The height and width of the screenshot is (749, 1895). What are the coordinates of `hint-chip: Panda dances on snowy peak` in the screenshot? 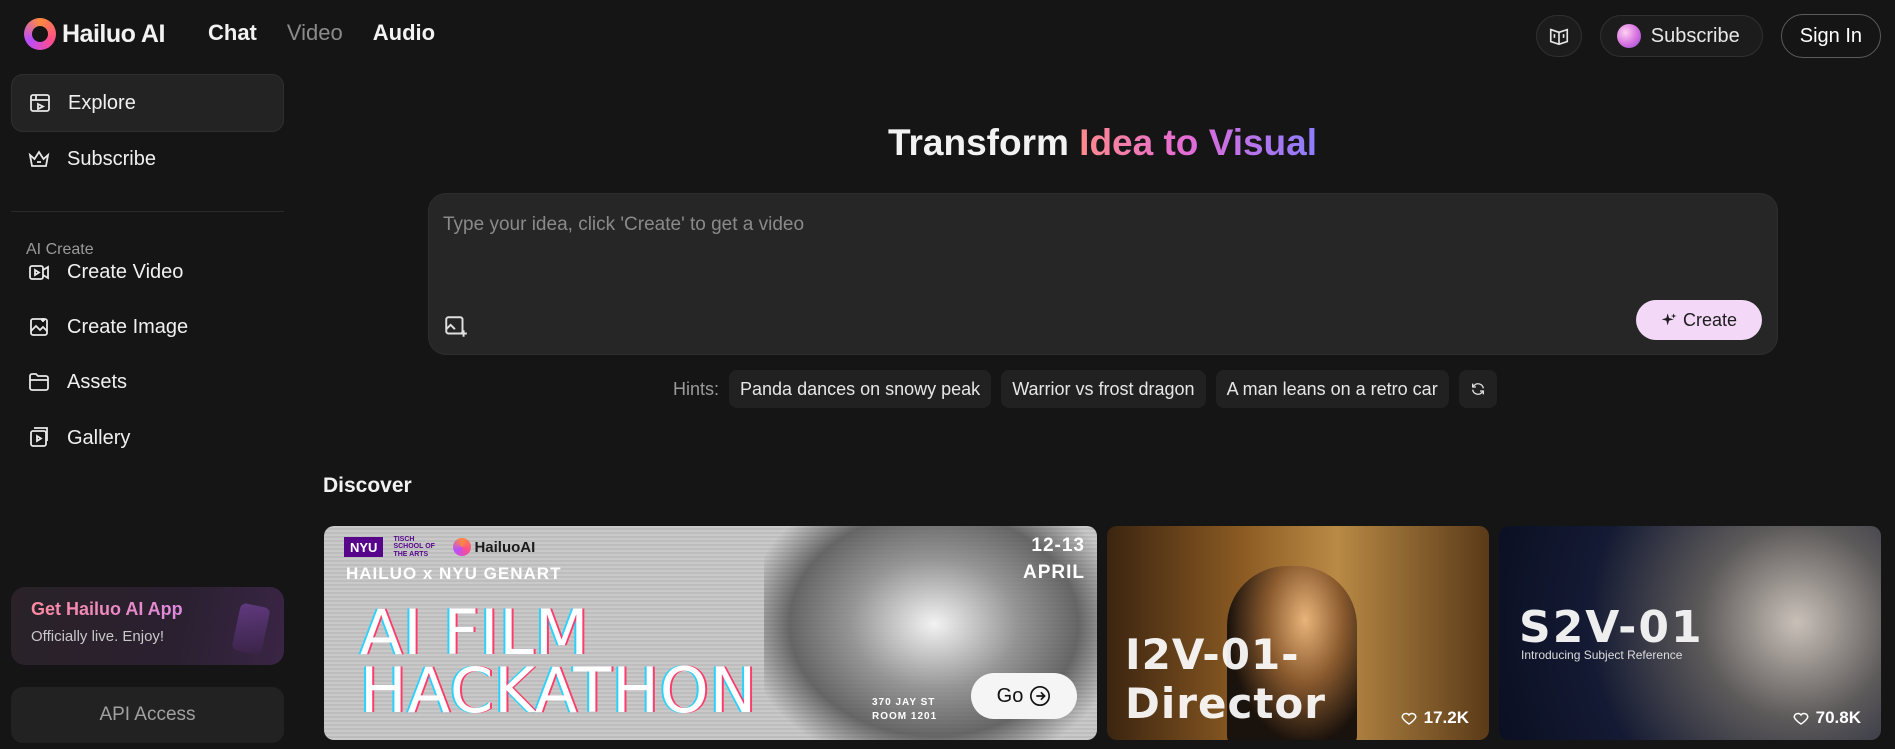 It's located at (860, 389).